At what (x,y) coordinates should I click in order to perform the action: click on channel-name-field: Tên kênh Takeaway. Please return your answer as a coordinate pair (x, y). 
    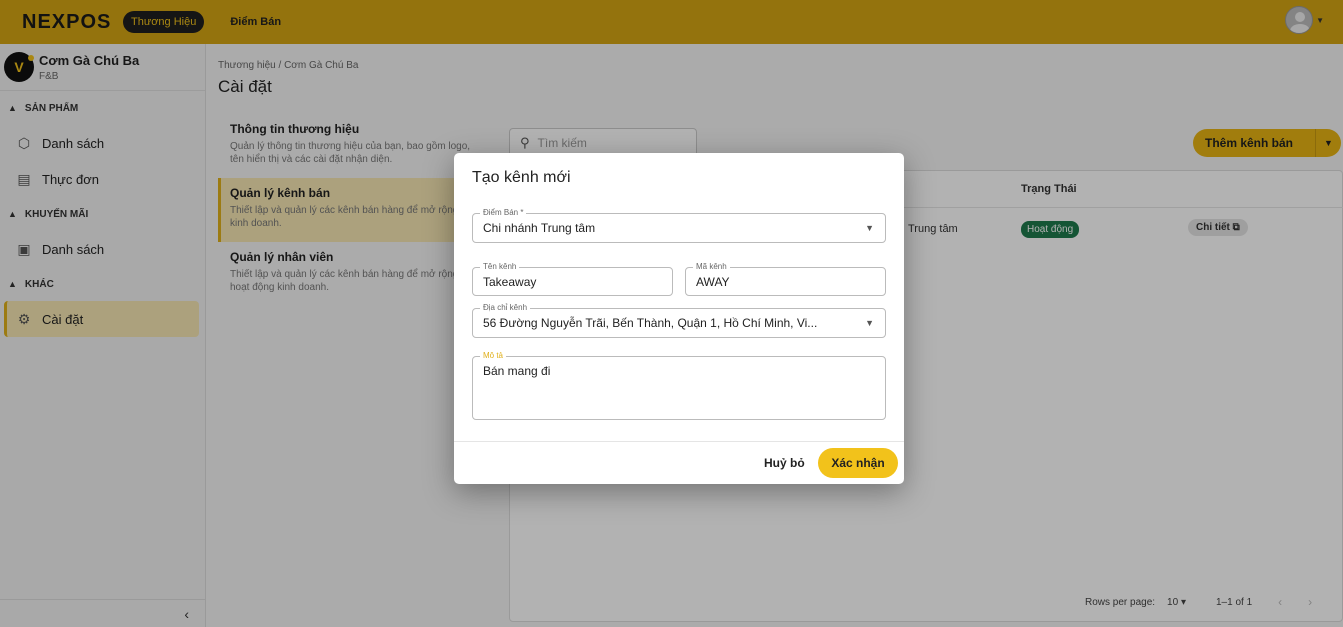
    Looking at the image, I should click on (572, 279).